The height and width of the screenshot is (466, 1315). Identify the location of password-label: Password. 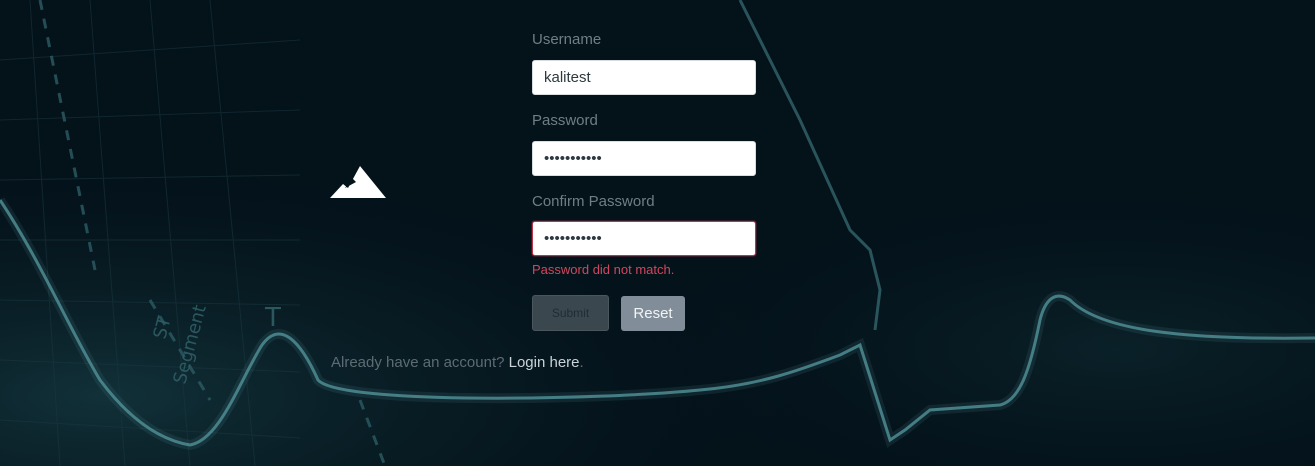
(565, 120).